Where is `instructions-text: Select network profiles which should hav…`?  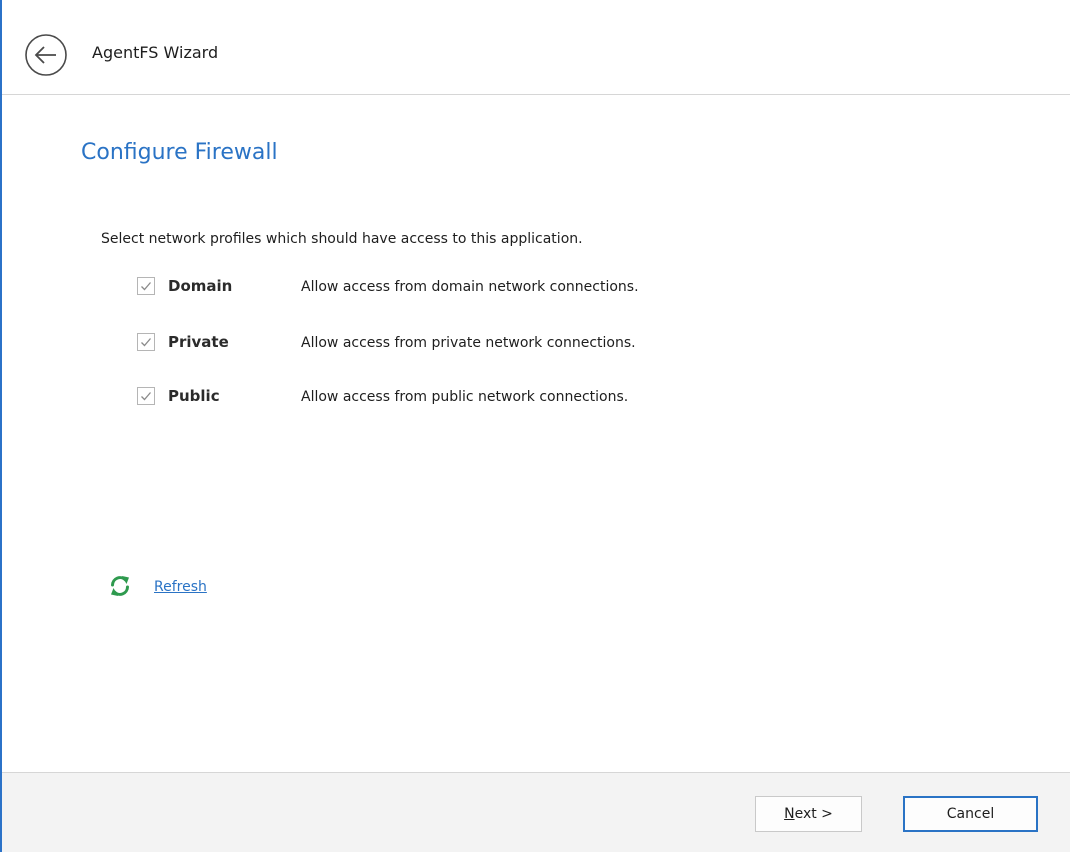
instructions-text: Select network profiles which should hav… is located at coordinates (342, 239).